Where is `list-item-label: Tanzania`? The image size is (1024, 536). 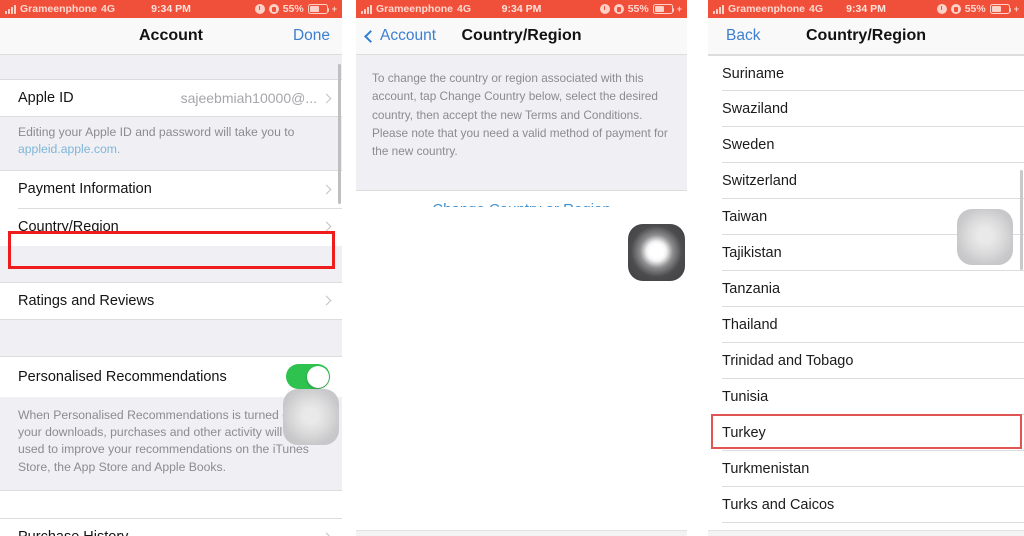 list-item-label: Tanzania is located at coordinates (751, 289).